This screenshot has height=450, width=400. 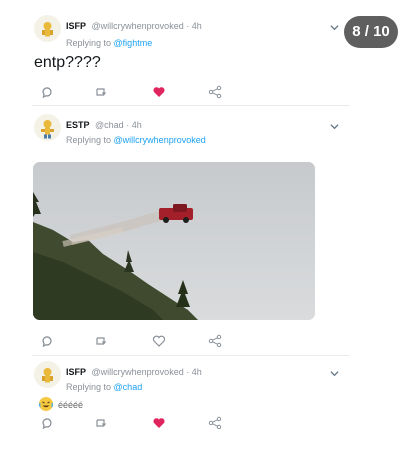 I want to click on heart-outline-icon, so click(x=159, y=341).